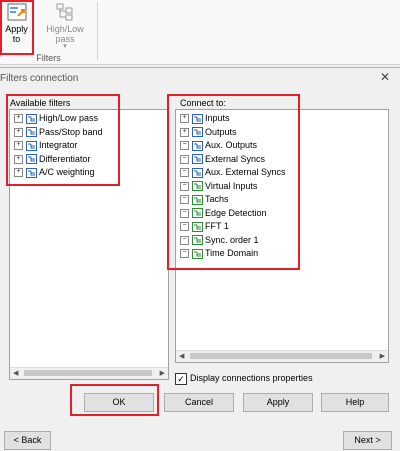 The width and height of the screenshot is (400, 451). I want to click on available-filters-label: Available filters, so click(40, 103).